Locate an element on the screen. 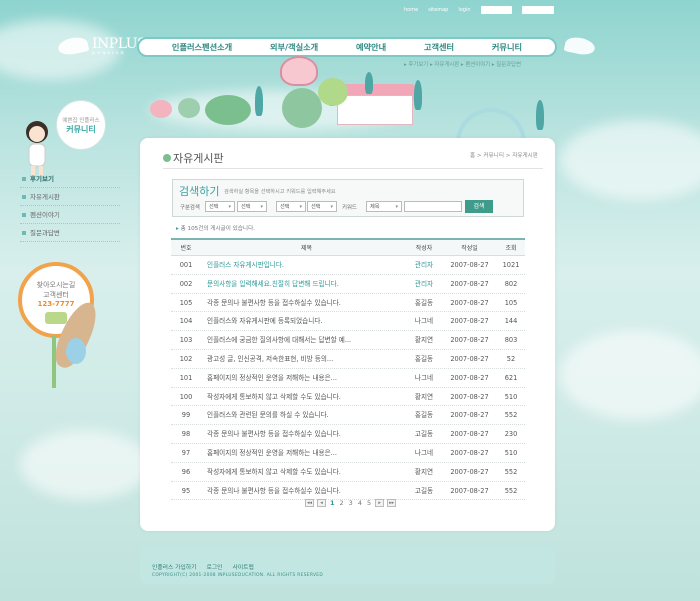  chinese-button: CHINESE is located at coordinates (538, 10).